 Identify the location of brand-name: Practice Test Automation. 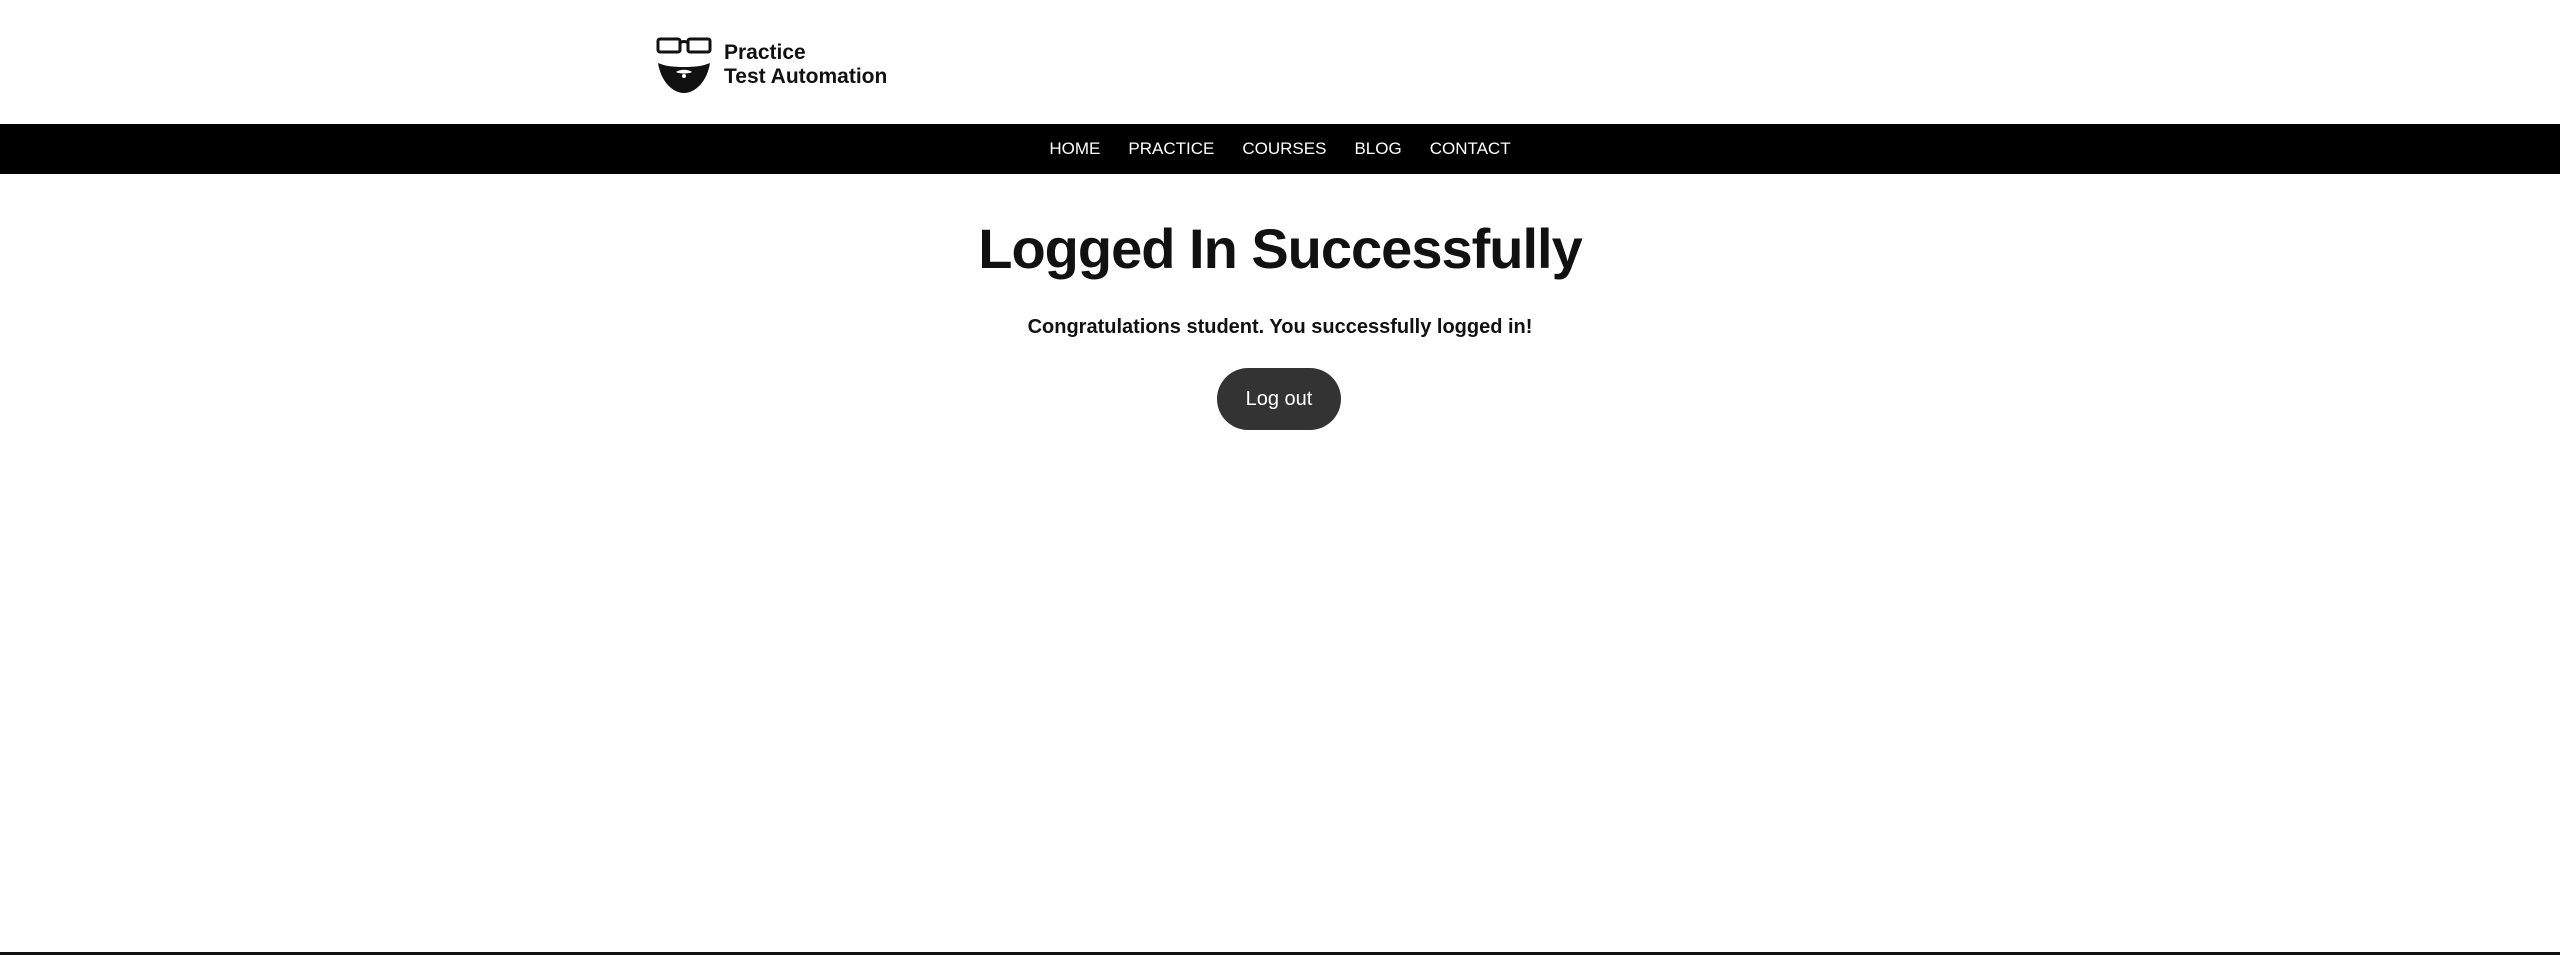
(805, 65).